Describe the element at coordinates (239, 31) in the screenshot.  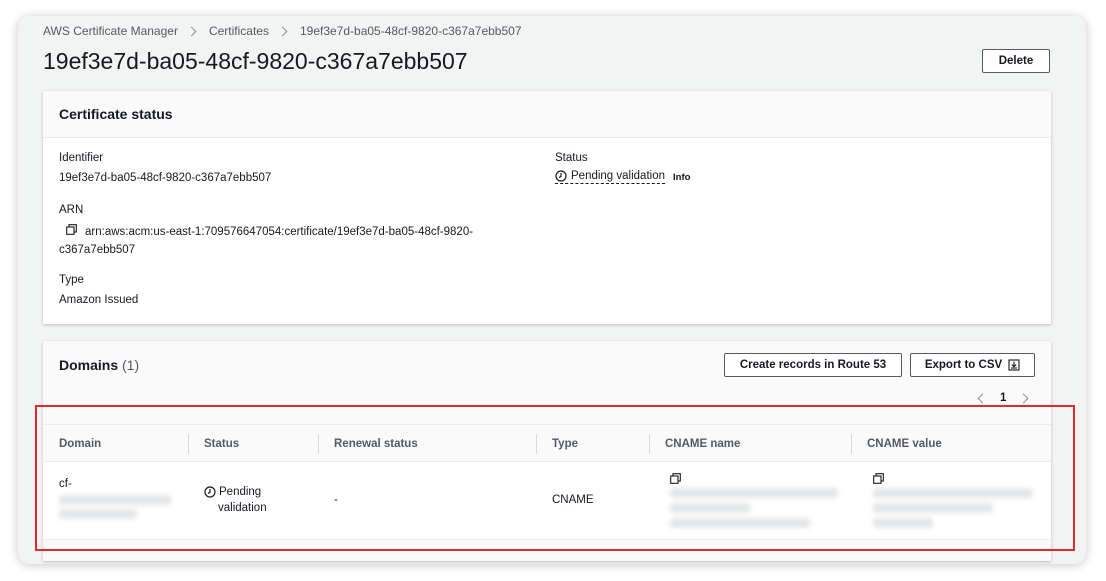
I see `breadcrumb-certificates: Certificates` at that location.